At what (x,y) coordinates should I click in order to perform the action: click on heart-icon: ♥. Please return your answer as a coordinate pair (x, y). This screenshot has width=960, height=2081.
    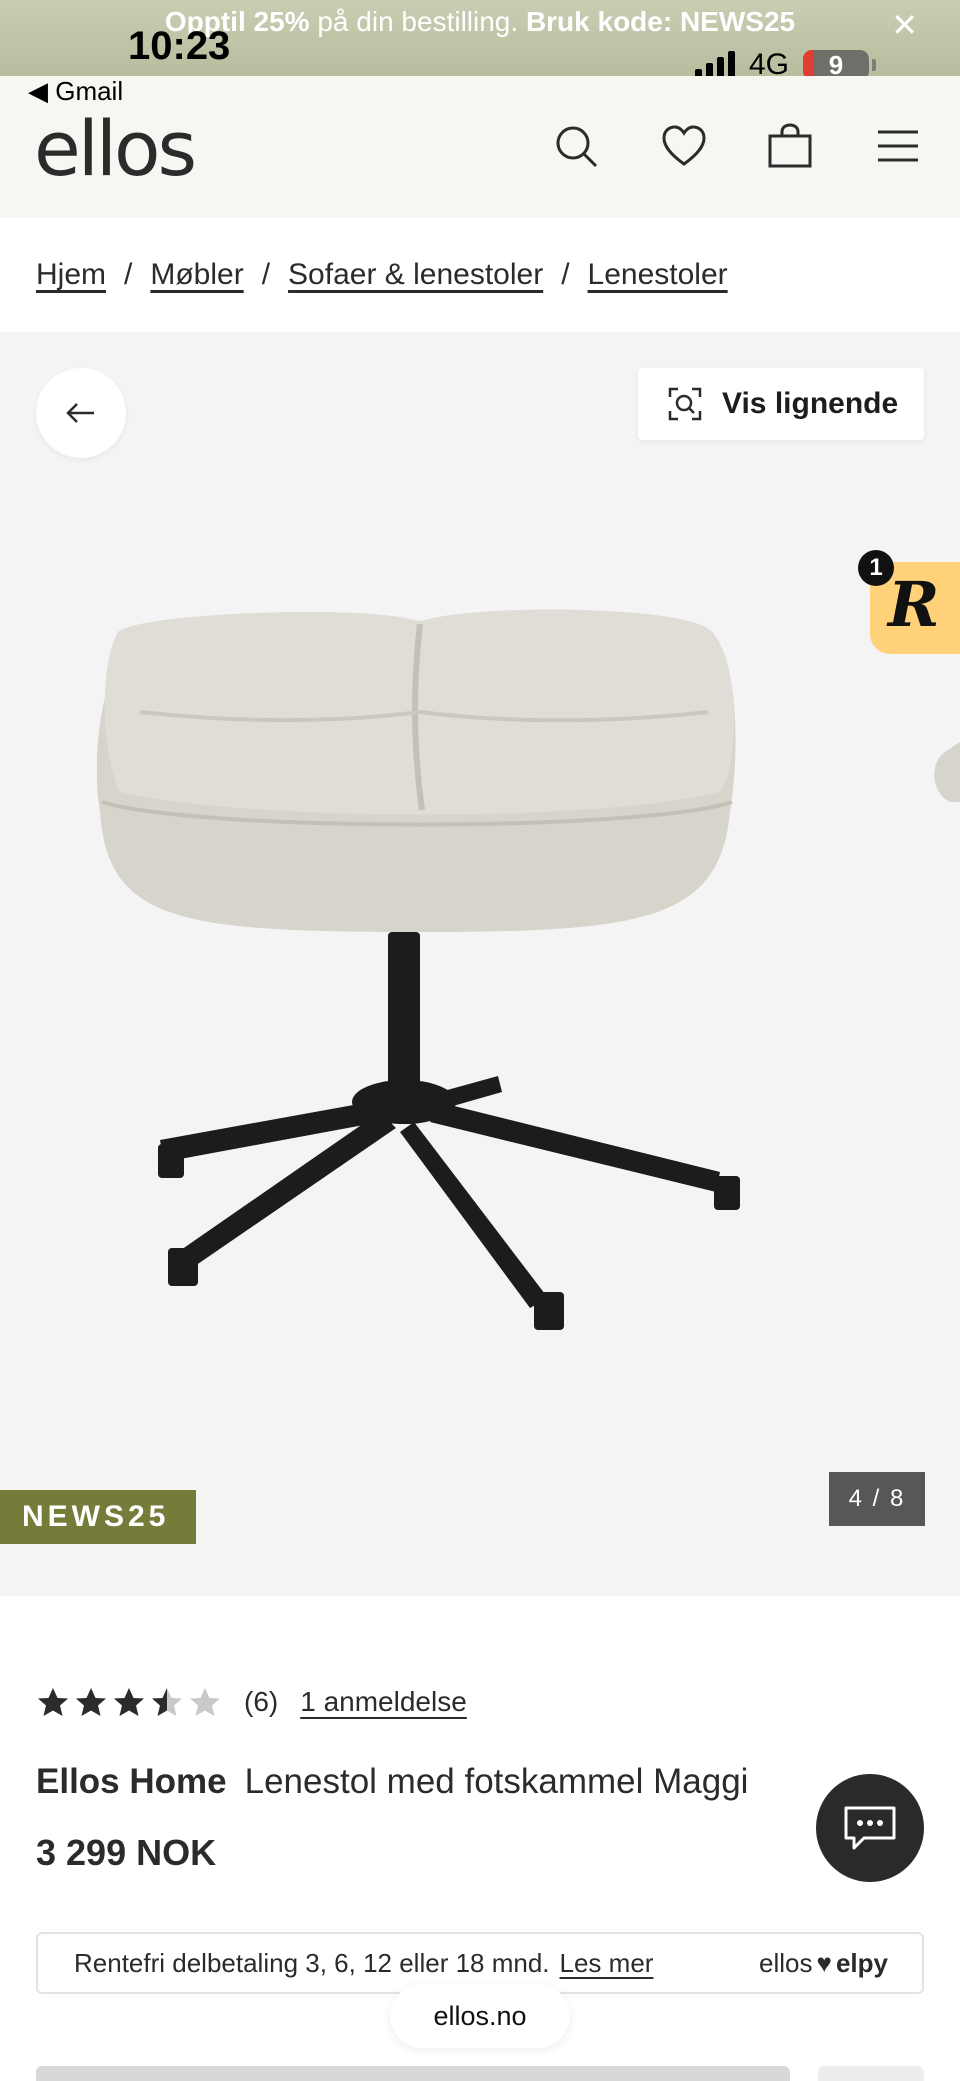
    Looking at the image, I should click on (824, 1963).